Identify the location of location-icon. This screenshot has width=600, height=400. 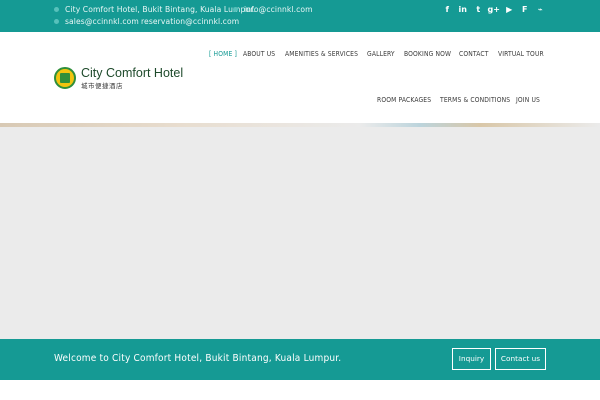
(56, 9).